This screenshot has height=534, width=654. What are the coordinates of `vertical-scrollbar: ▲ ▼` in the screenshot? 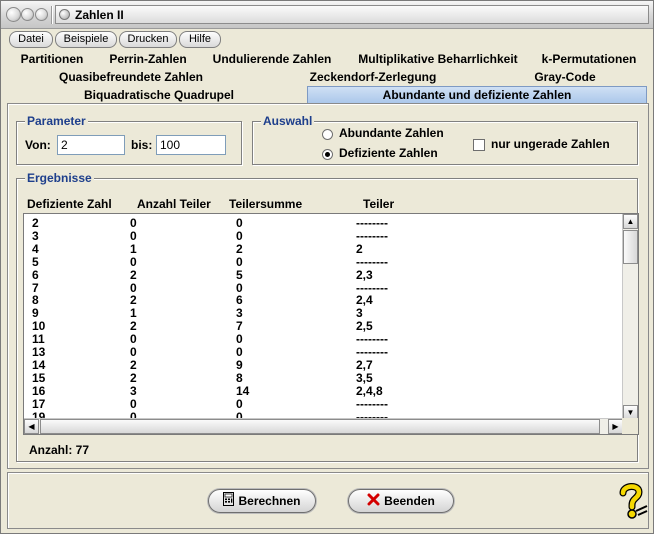 It's located at (630, 317).